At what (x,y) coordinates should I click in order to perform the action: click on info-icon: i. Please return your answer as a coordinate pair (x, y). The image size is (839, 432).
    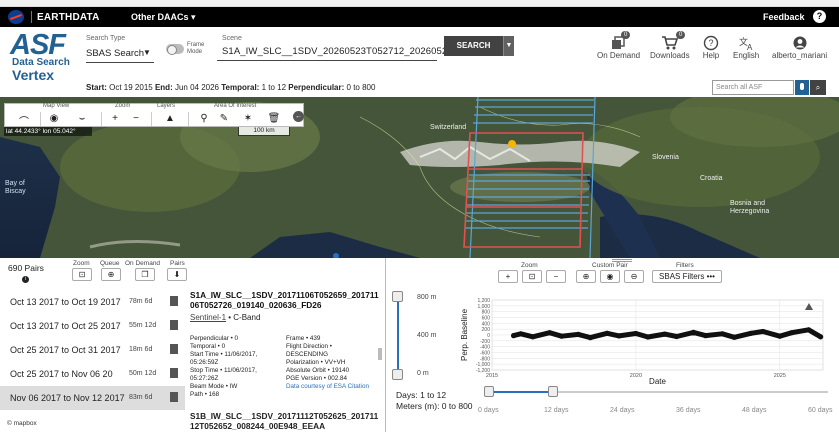
    Looking at the image, I should click on (25, 279).